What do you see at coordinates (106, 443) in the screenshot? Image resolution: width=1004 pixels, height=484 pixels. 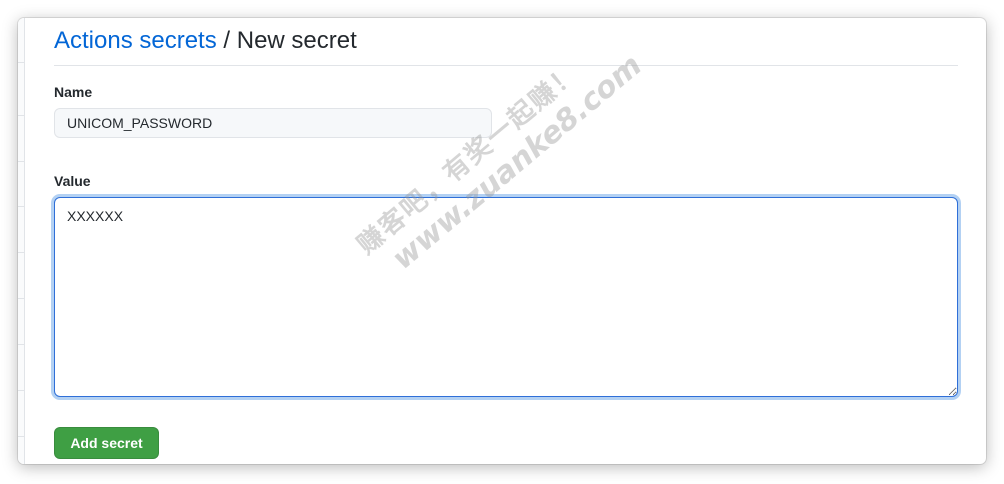 I see `add-secret-button: Add secret` at bounding box center [106, 443].